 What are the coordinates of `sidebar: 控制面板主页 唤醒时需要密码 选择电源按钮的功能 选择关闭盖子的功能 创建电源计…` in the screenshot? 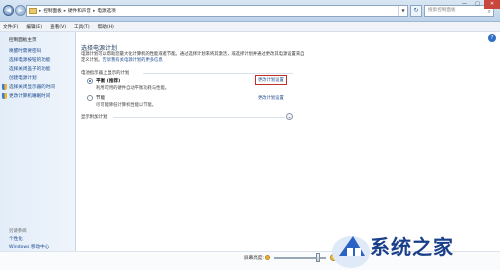 It's located at (38, 151).